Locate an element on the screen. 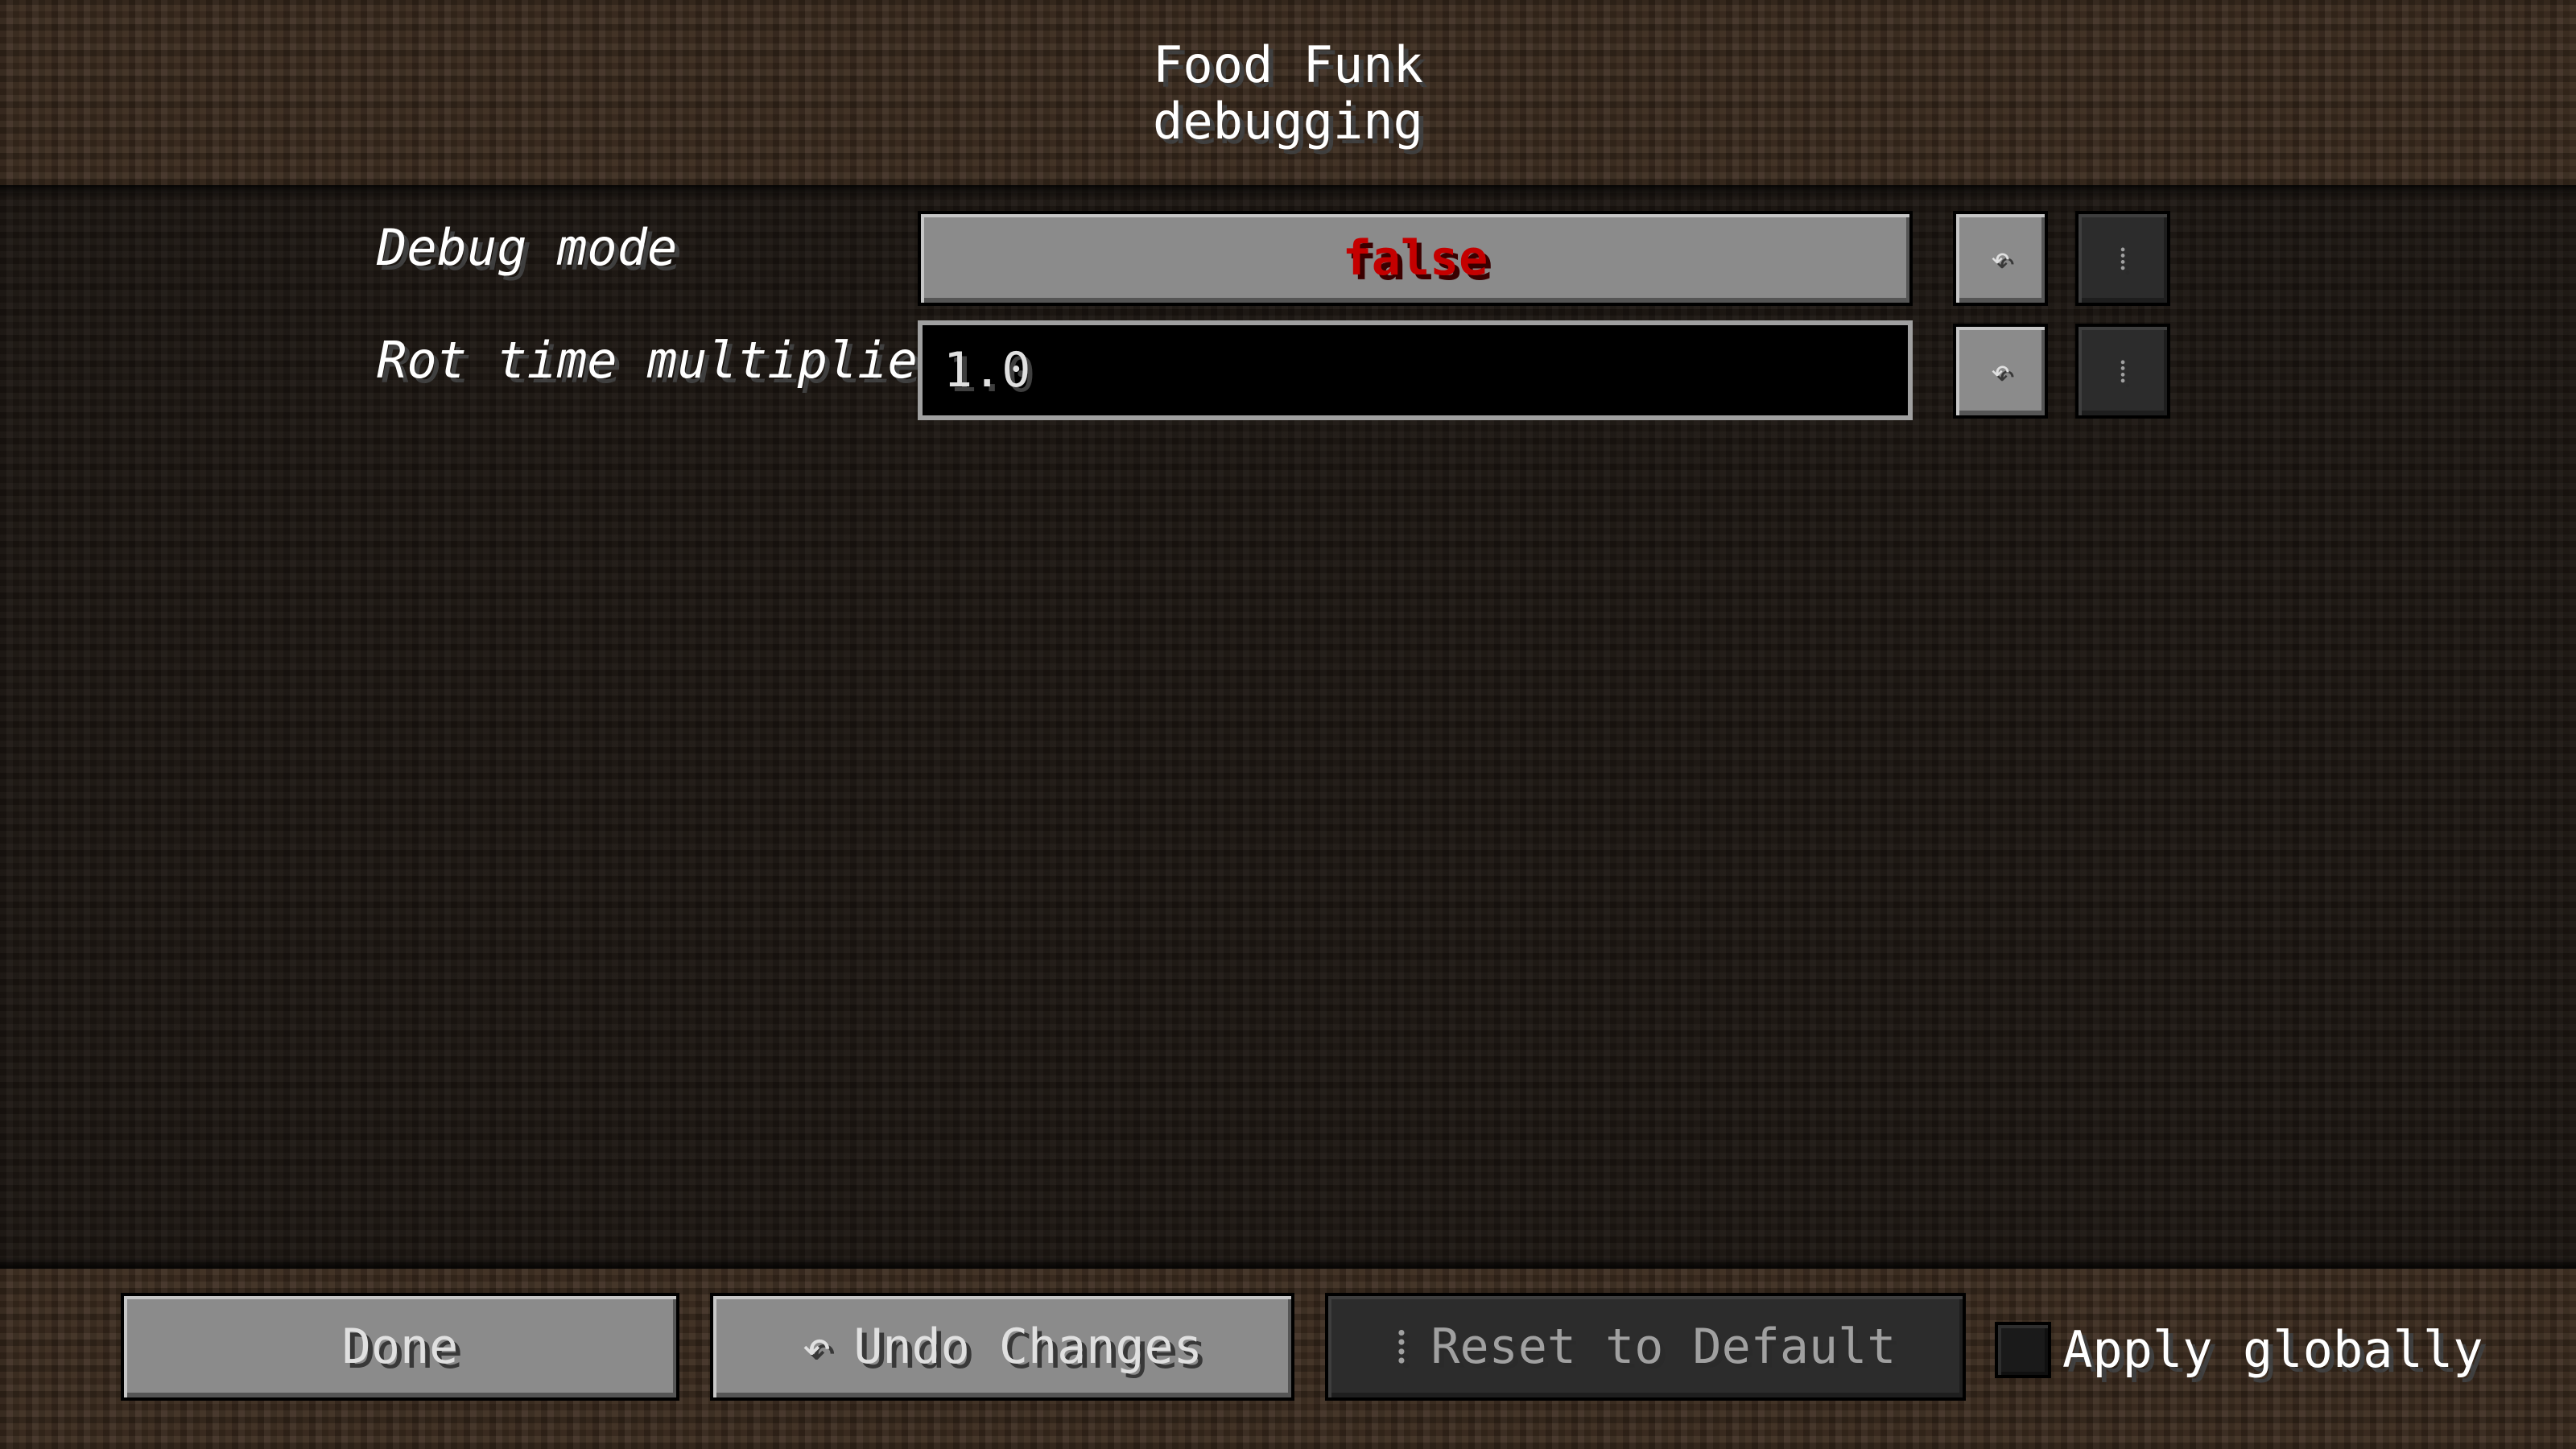 Image resolution: width=2576 pixels, height=1449 pixels. rot-time-multiplier-input is located at coordinates (1415, 370).